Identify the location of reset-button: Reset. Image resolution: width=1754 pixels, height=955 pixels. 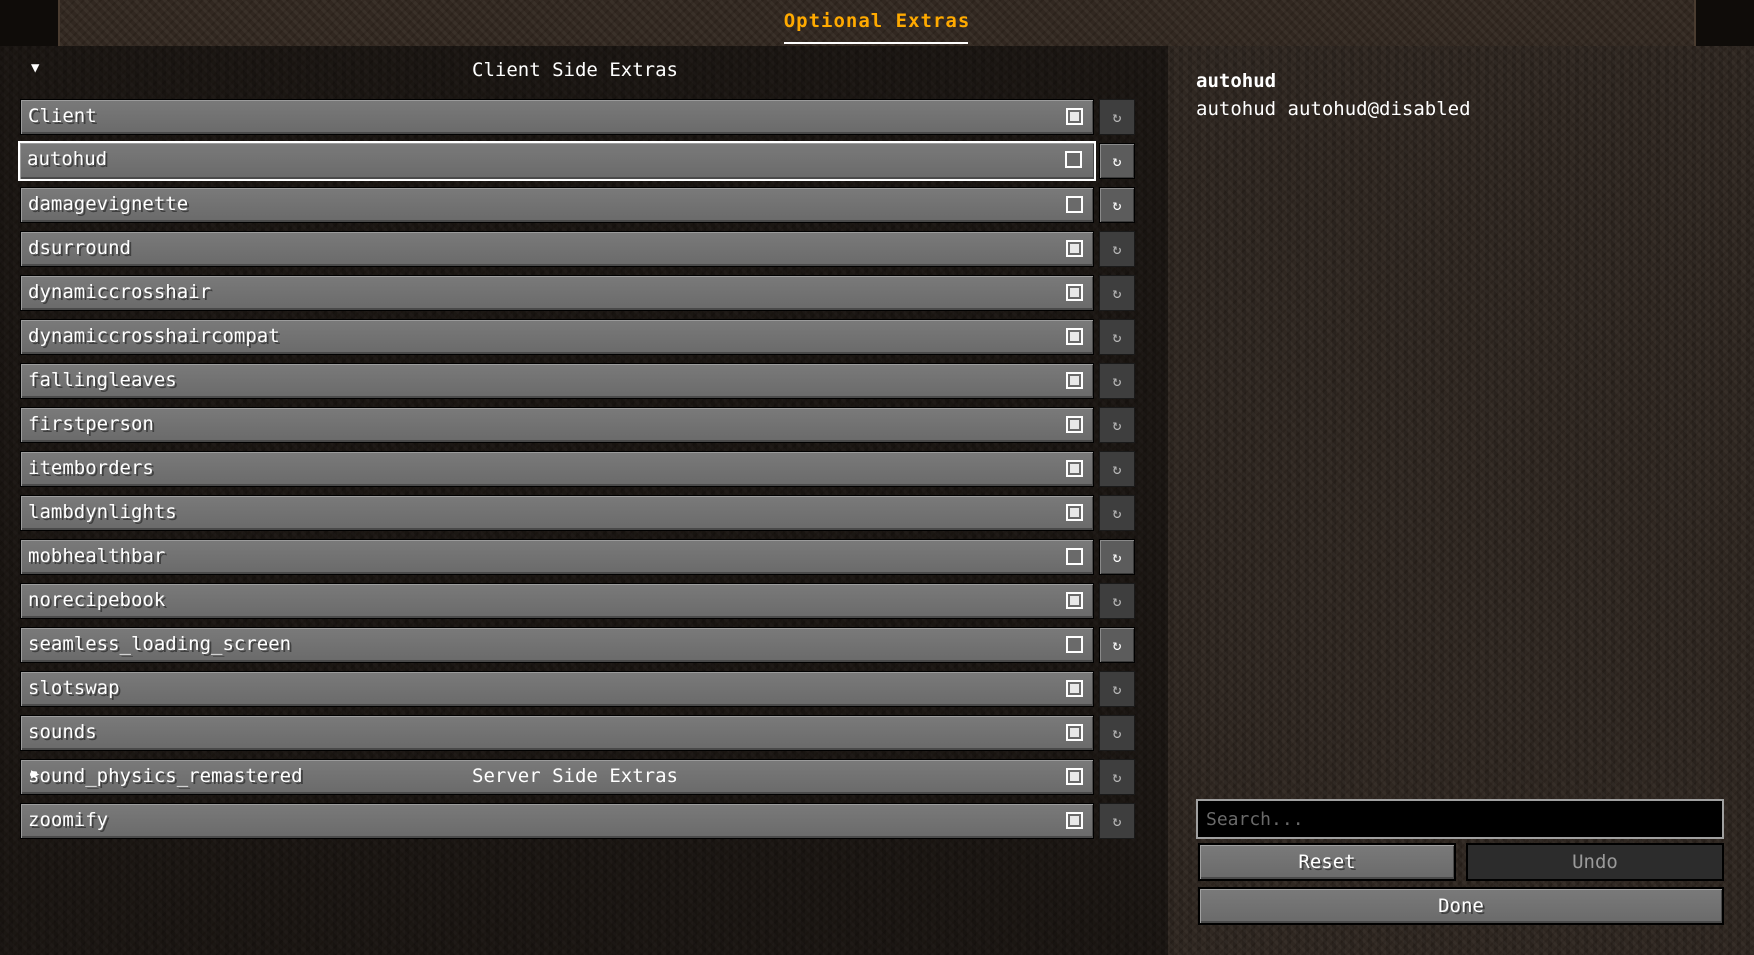
(1327, 862).